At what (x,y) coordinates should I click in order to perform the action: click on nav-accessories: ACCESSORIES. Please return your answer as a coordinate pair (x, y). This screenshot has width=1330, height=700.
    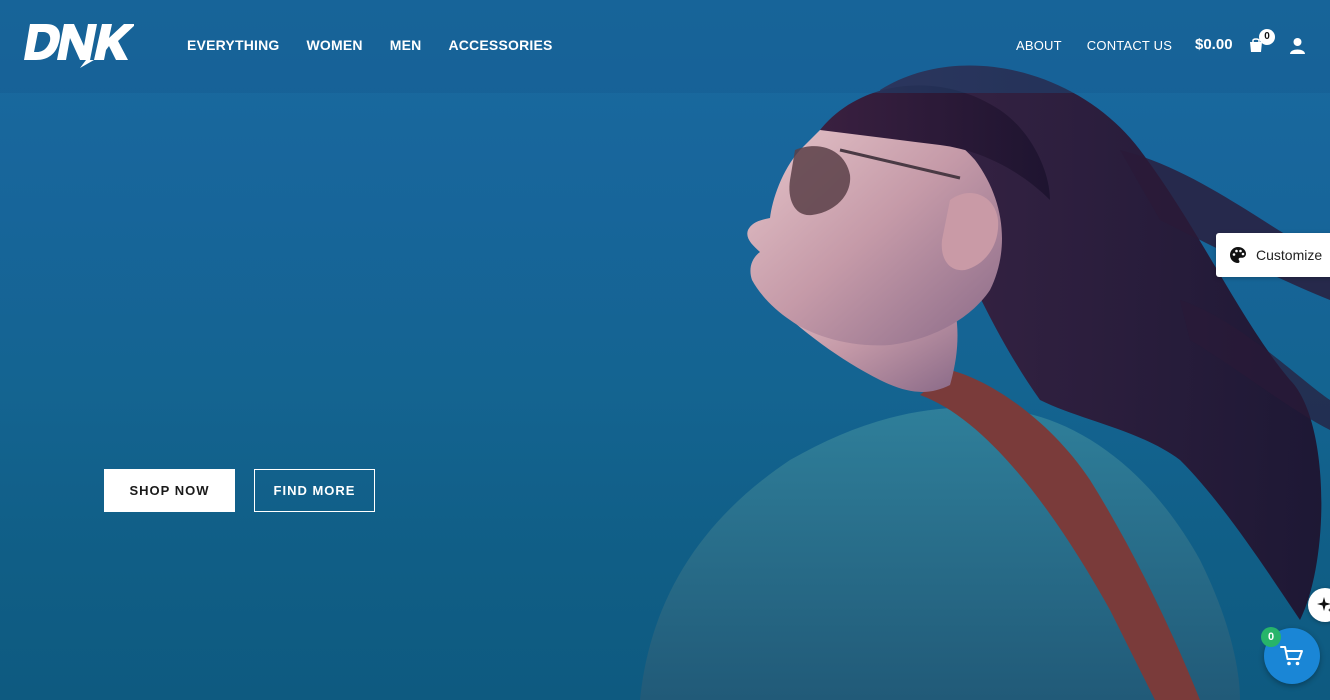
    Looking at the image, I should click on (500, 45).